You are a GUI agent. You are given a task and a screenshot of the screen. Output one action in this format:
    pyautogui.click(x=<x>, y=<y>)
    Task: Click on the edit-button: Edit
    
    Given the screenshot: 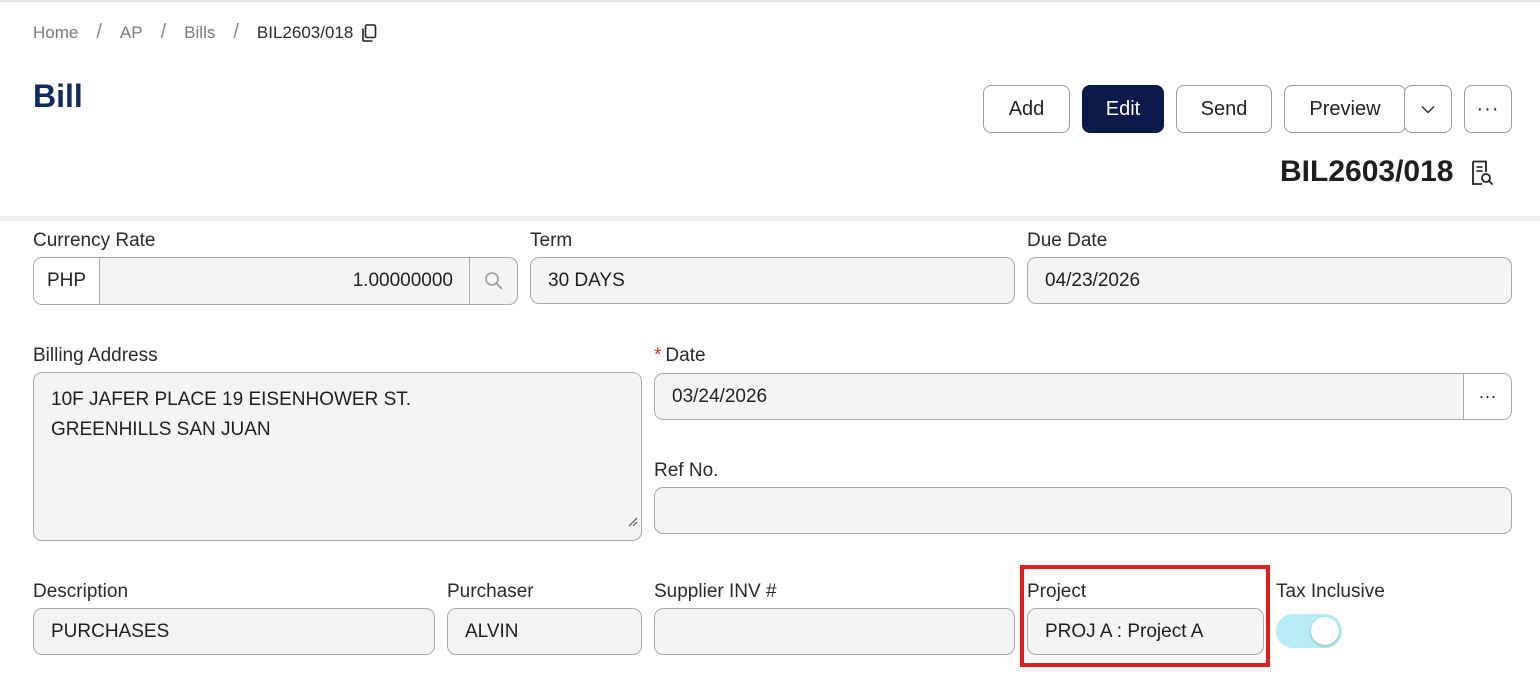 What is the action you would take?
    pyautogui.click(x=1123, y=109)
    